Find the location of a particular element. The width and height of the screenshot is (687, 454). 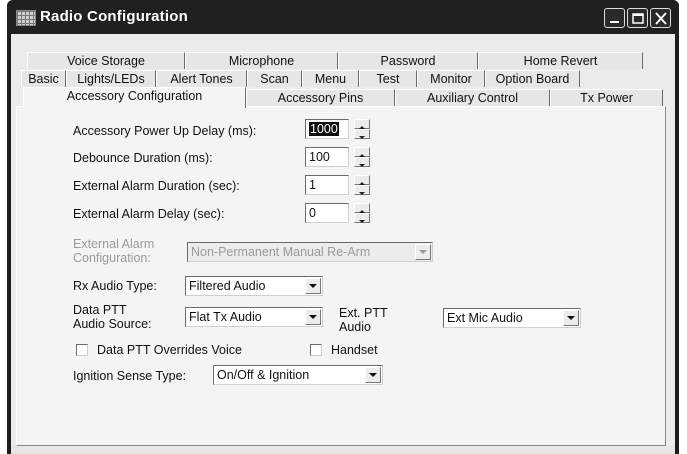

alarm-delay-spinner is located at coordinates (362, 213).